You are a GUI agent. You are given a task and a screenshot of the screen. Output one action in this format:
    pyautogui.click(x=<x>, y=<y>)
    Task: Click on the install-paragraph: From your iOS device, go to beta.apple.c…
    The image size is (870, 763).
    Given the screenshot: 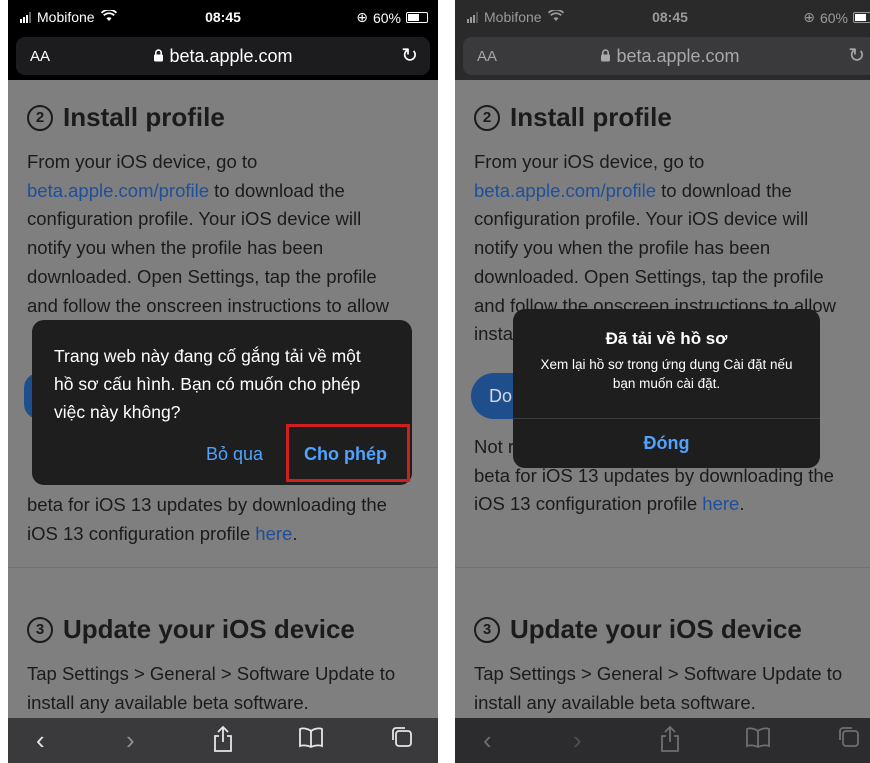 What is the action you would take?
    pyautogui.click(x=208, y=233)
    